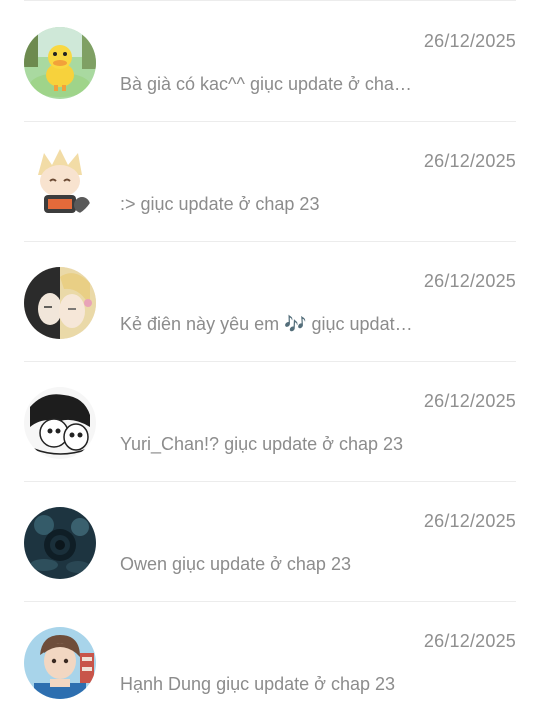 The height and width of the screenshot is (721, 540). What do you see at coordinates (220, 204) in the screenshot?
I see `notification-message: :> giục update ở chap 23` at bounding box center [220, 204].